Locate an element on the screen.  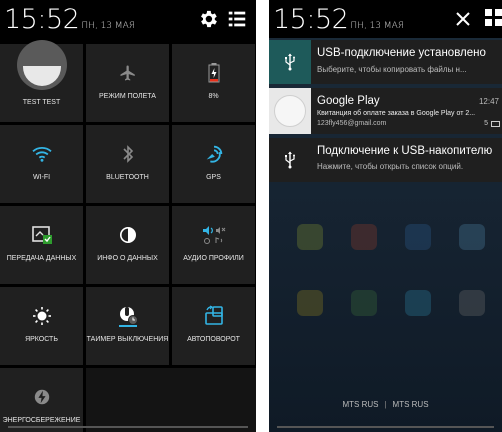
tile-label: TEST TEST is located at coordinates (41, 102).